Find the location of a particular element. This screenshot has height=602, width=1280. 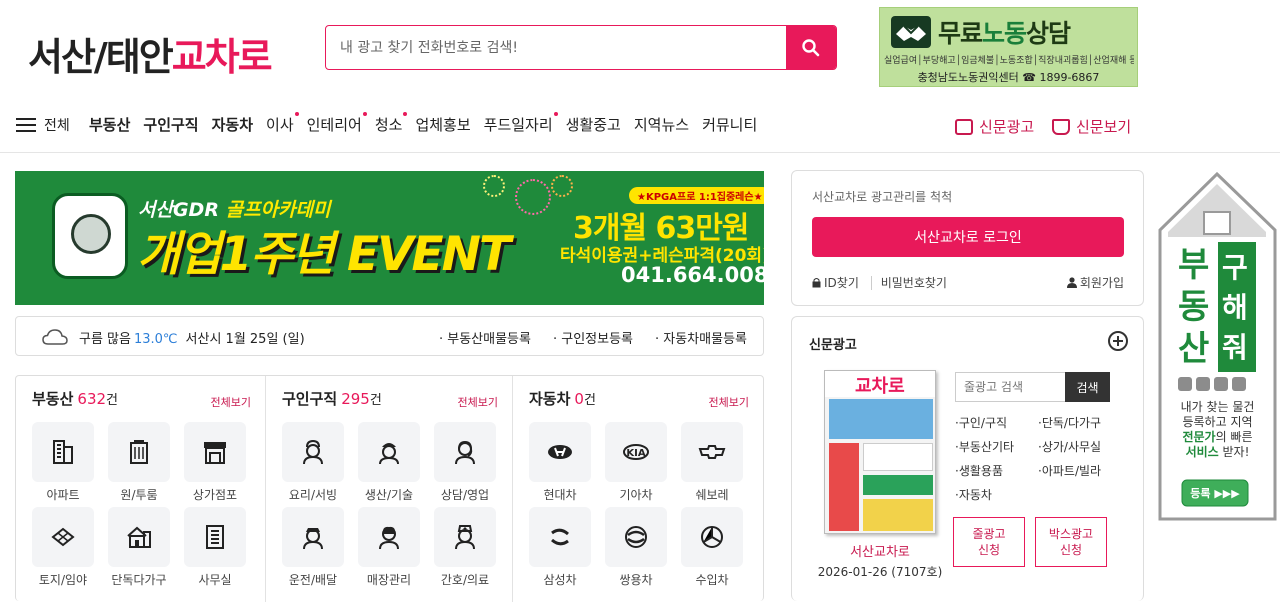

newspaper-ad-link: 신문광고 is located at coordinates (994, 126).